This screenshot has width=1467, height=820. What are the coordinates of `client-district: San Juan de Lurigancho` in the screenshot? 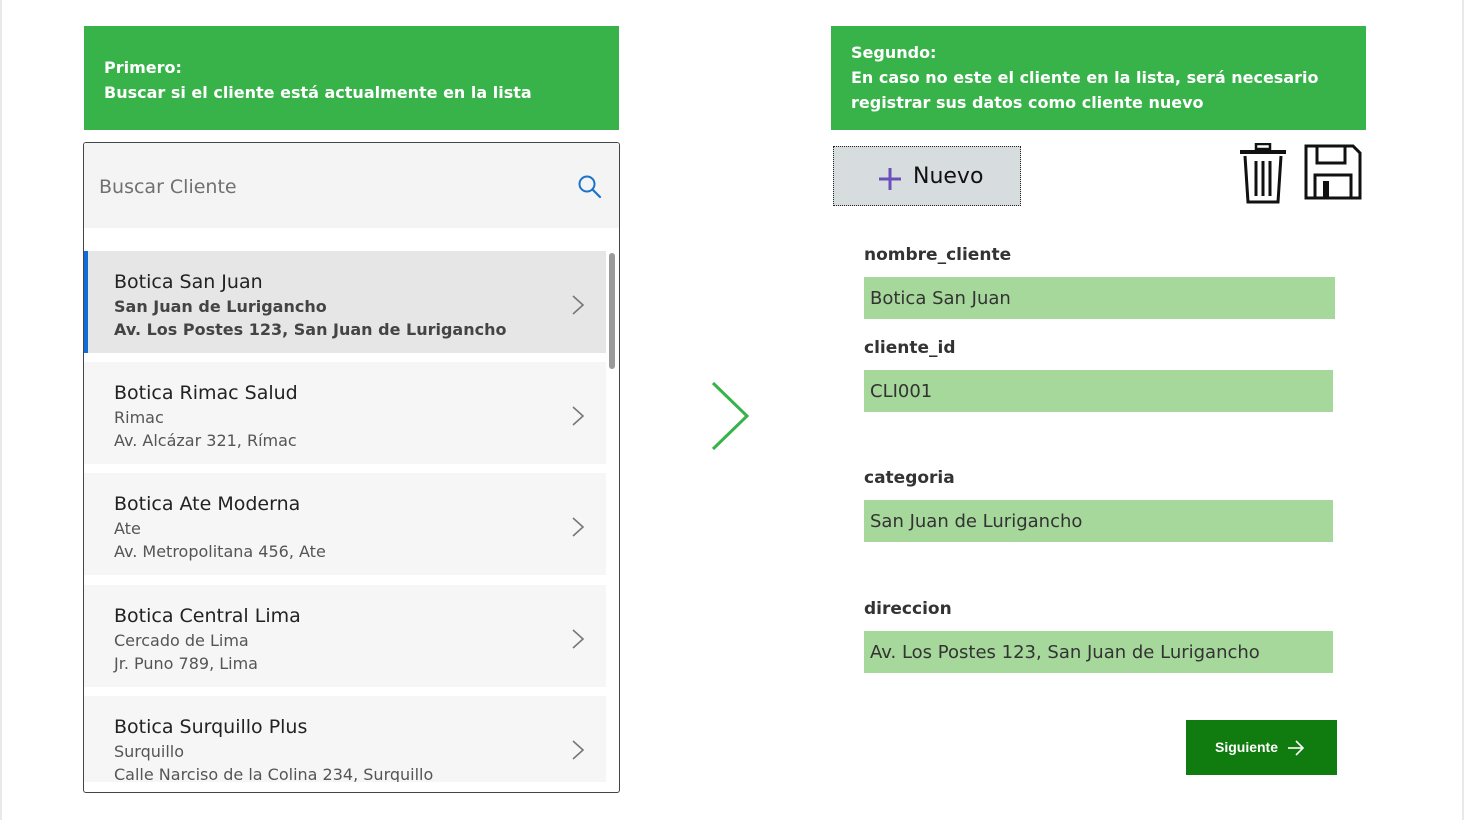 It's located at (220, 306).